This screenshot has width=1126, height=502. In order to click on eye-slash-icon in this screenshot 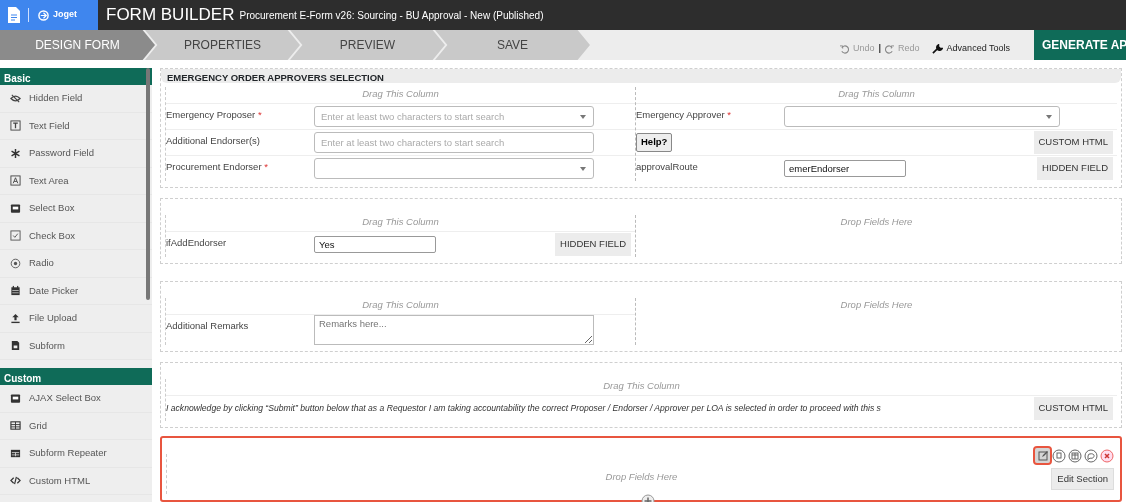, I will do `click(15, 98)`.